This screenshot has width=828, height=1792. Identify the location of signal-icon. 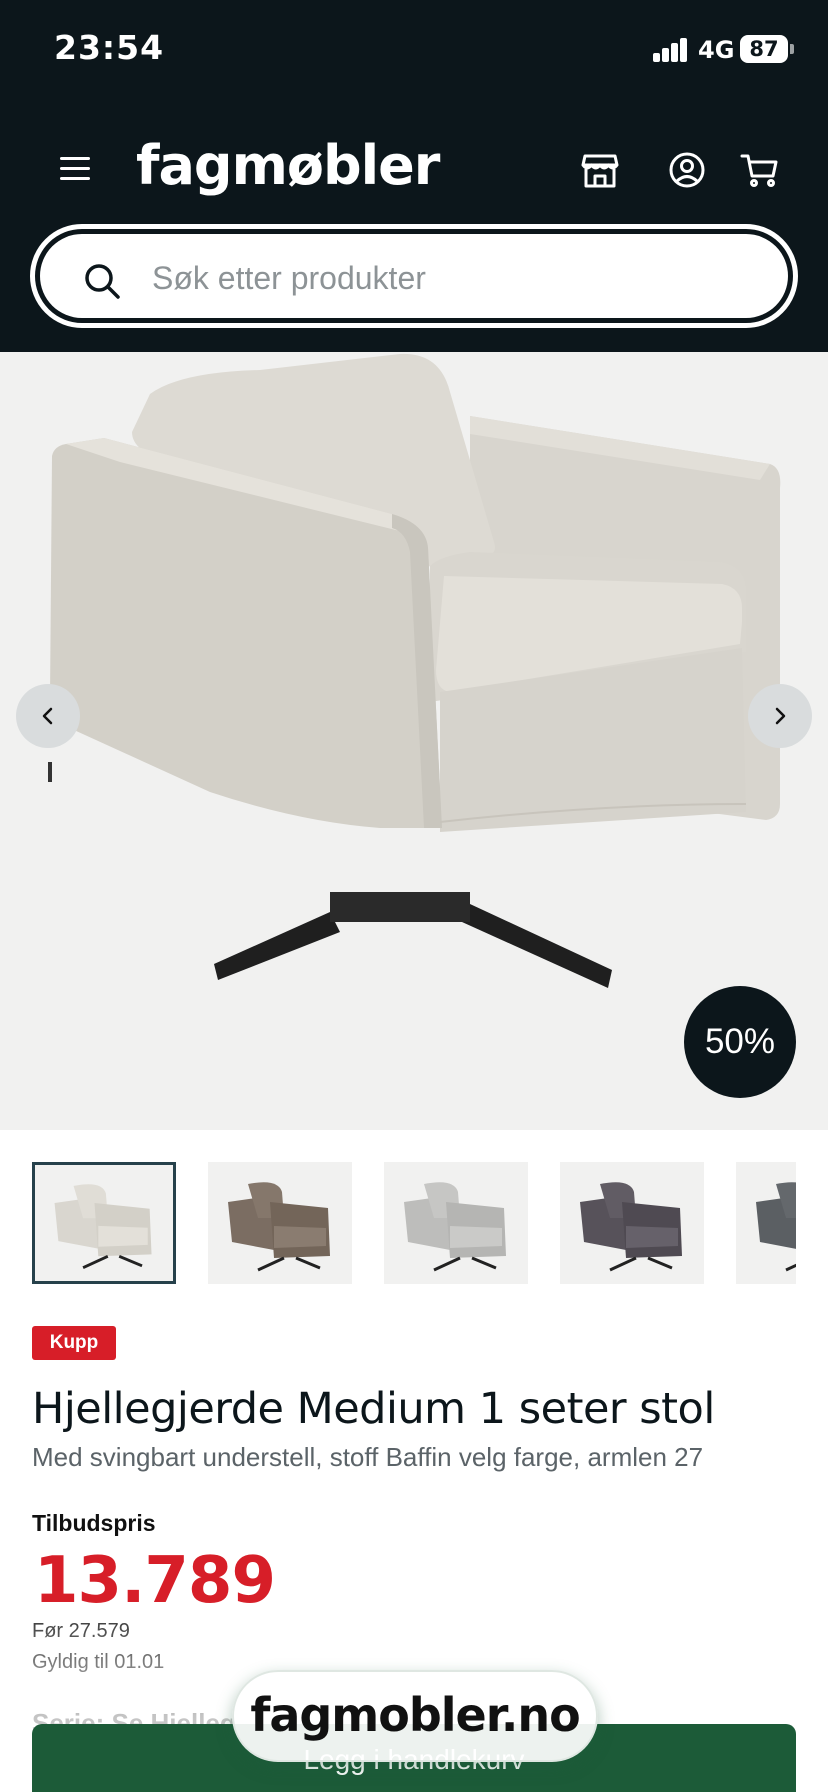
(671, 50).